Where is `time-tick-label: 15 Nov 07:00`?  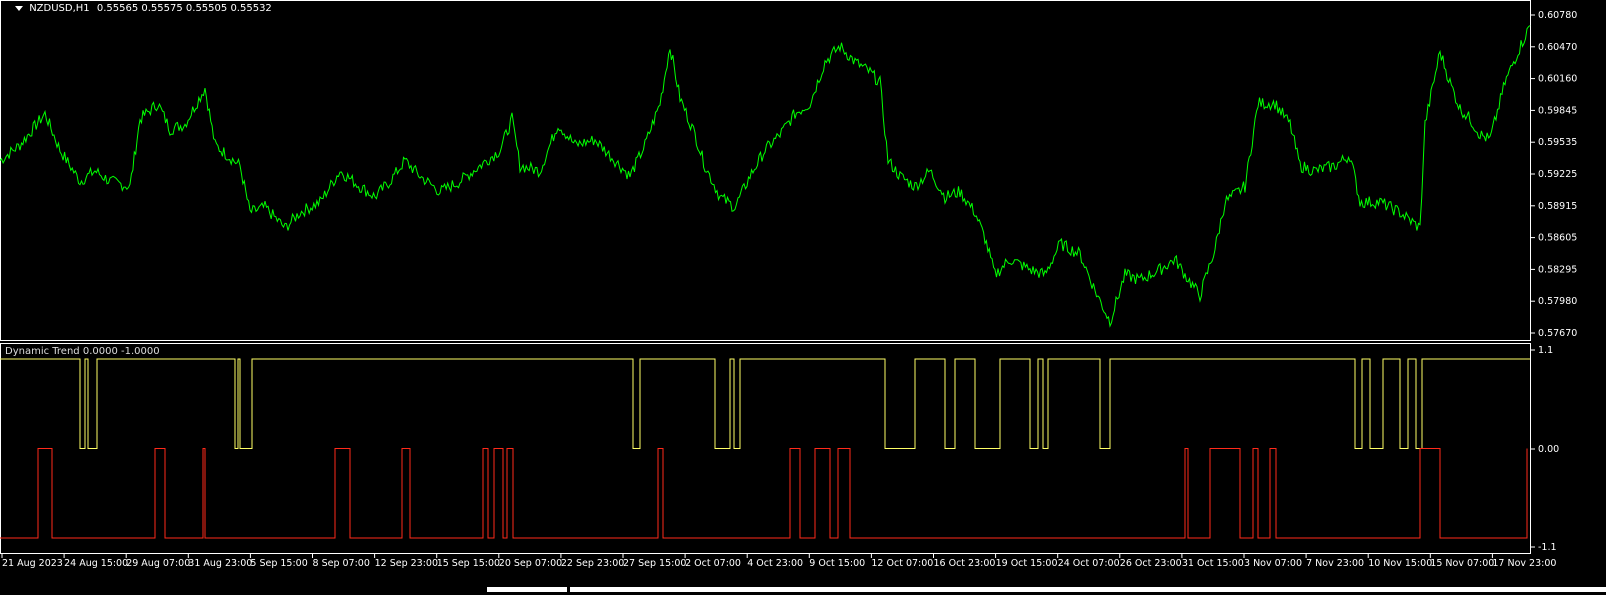 time-tick-label: 15 Nov 07:00 is located at coordinates (1462, 563).